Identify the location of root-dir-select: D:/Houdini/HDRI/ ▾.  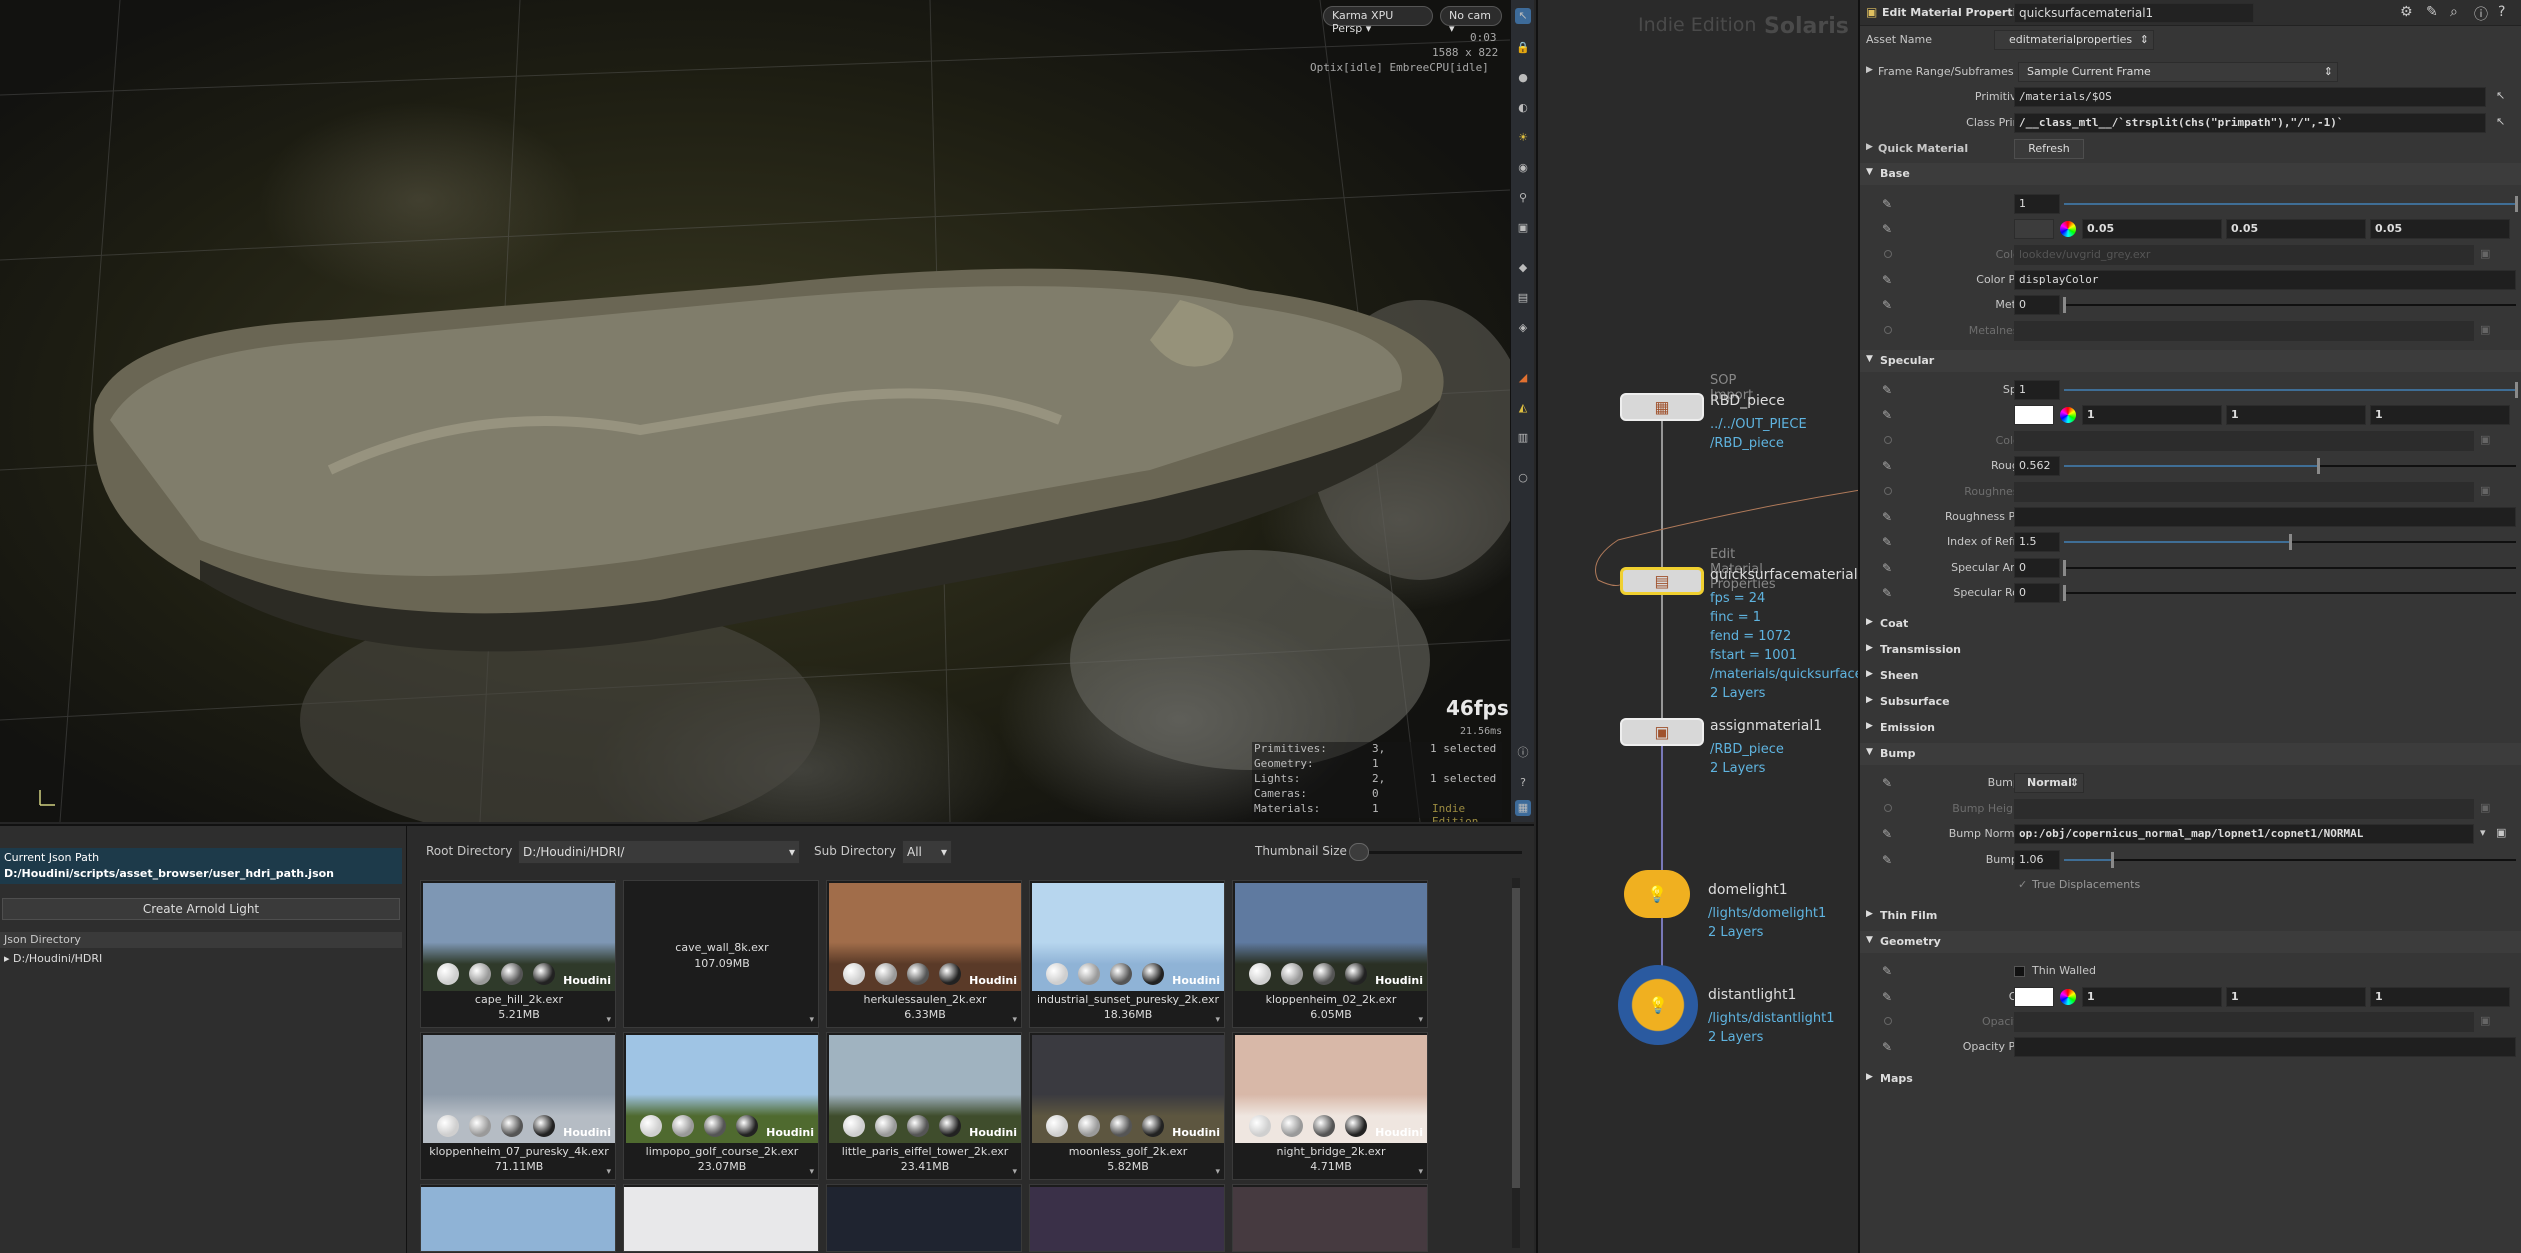
(659, 852).